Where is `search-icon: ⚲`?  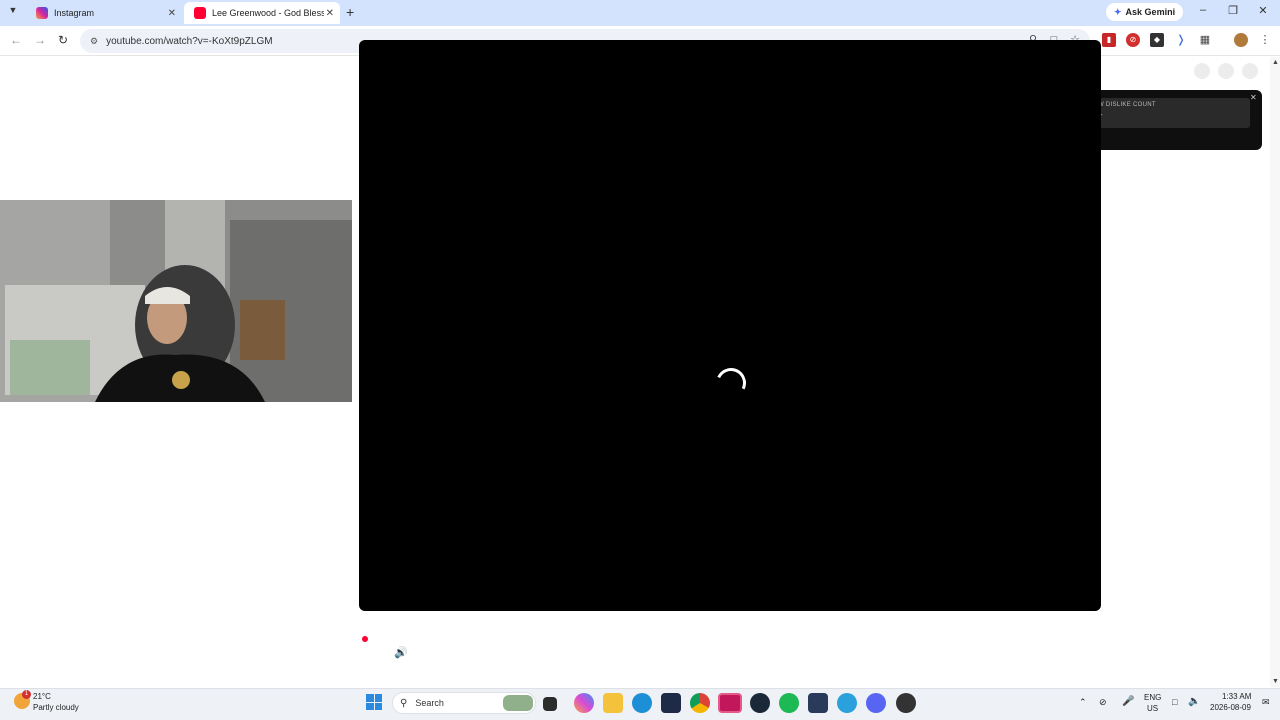
search-icon: ⚲ is located at coordinates (404, 703).